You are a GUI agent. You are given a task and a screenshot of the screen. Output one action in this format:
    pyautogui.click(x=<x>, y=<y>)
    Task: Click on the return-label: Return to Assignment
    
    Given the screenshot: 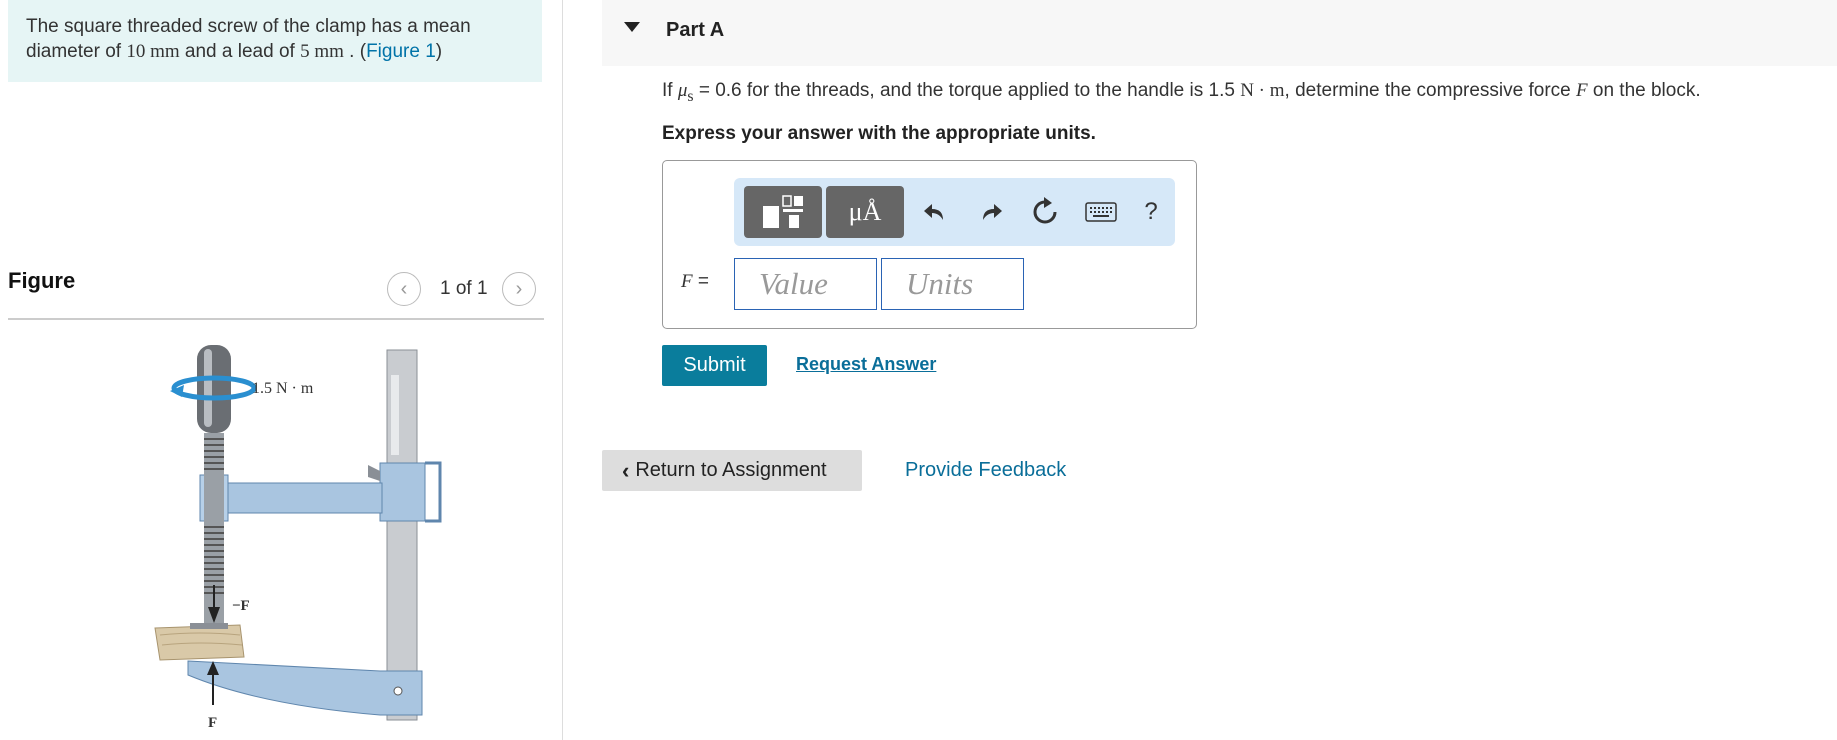 What is the action you would take?
    pyautogui.click(x=731, y=470)
    